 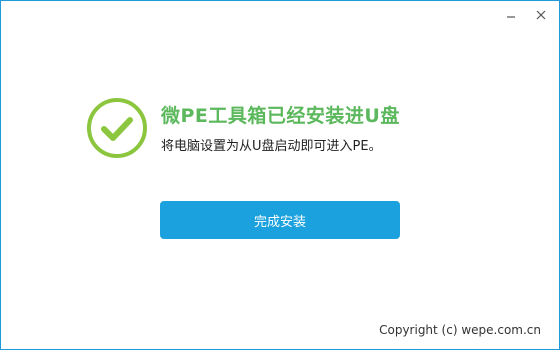 What do you see at coordinates (460, 330) in the screenshot?
I see `copyright-text: Copyright (c) wepe.com.cn` at bounding box center [460, 330].